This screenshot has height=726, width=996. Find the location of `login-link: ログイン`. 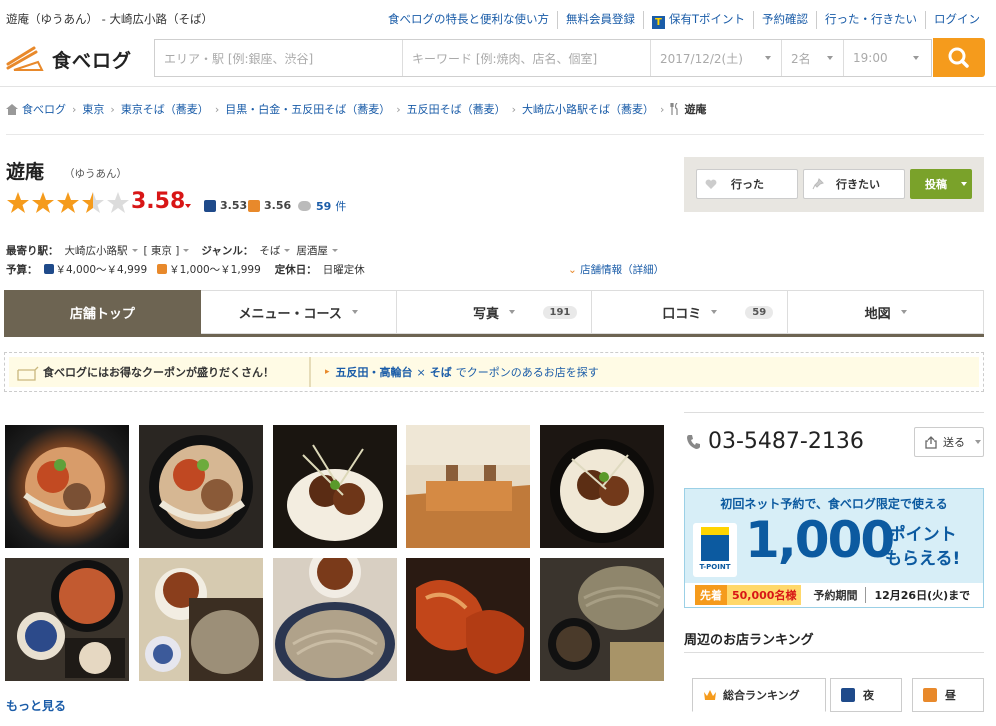

login-link: ログイン is located at coordinates (956, 20).